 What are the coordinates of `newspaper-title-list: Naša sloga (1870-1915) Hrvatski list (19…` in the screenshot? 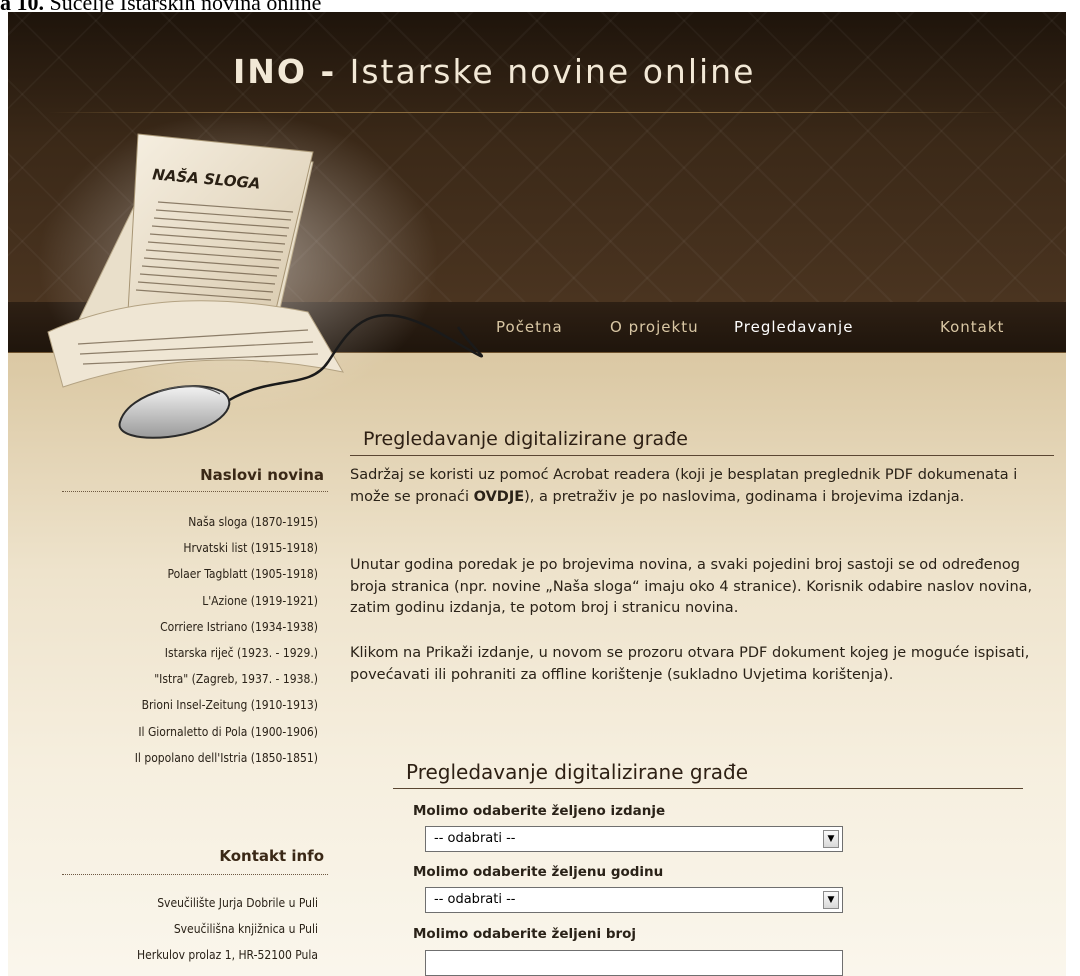 It's located at (163, 640).